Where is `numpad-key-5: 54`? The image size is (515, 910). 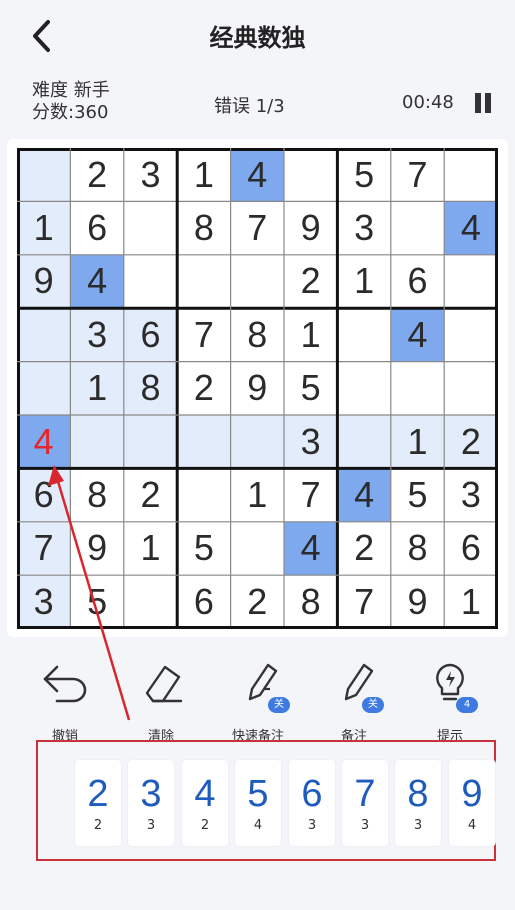 numpad-key-5: 54 is located at coordinates (258, 803).